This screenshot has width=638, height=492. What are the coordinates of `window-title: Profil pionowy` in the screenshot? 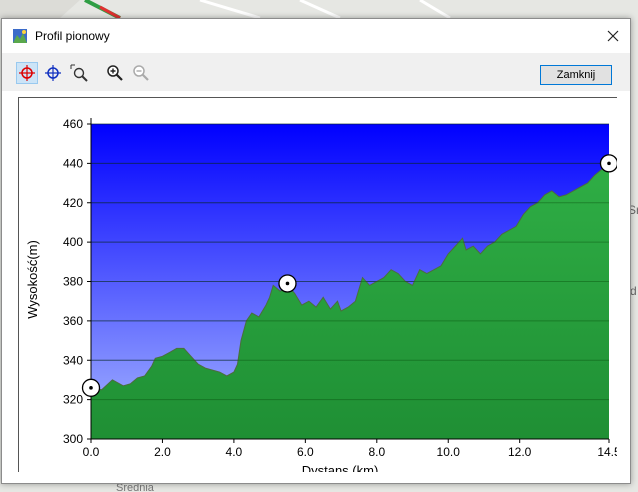 It's located at (72, 36).